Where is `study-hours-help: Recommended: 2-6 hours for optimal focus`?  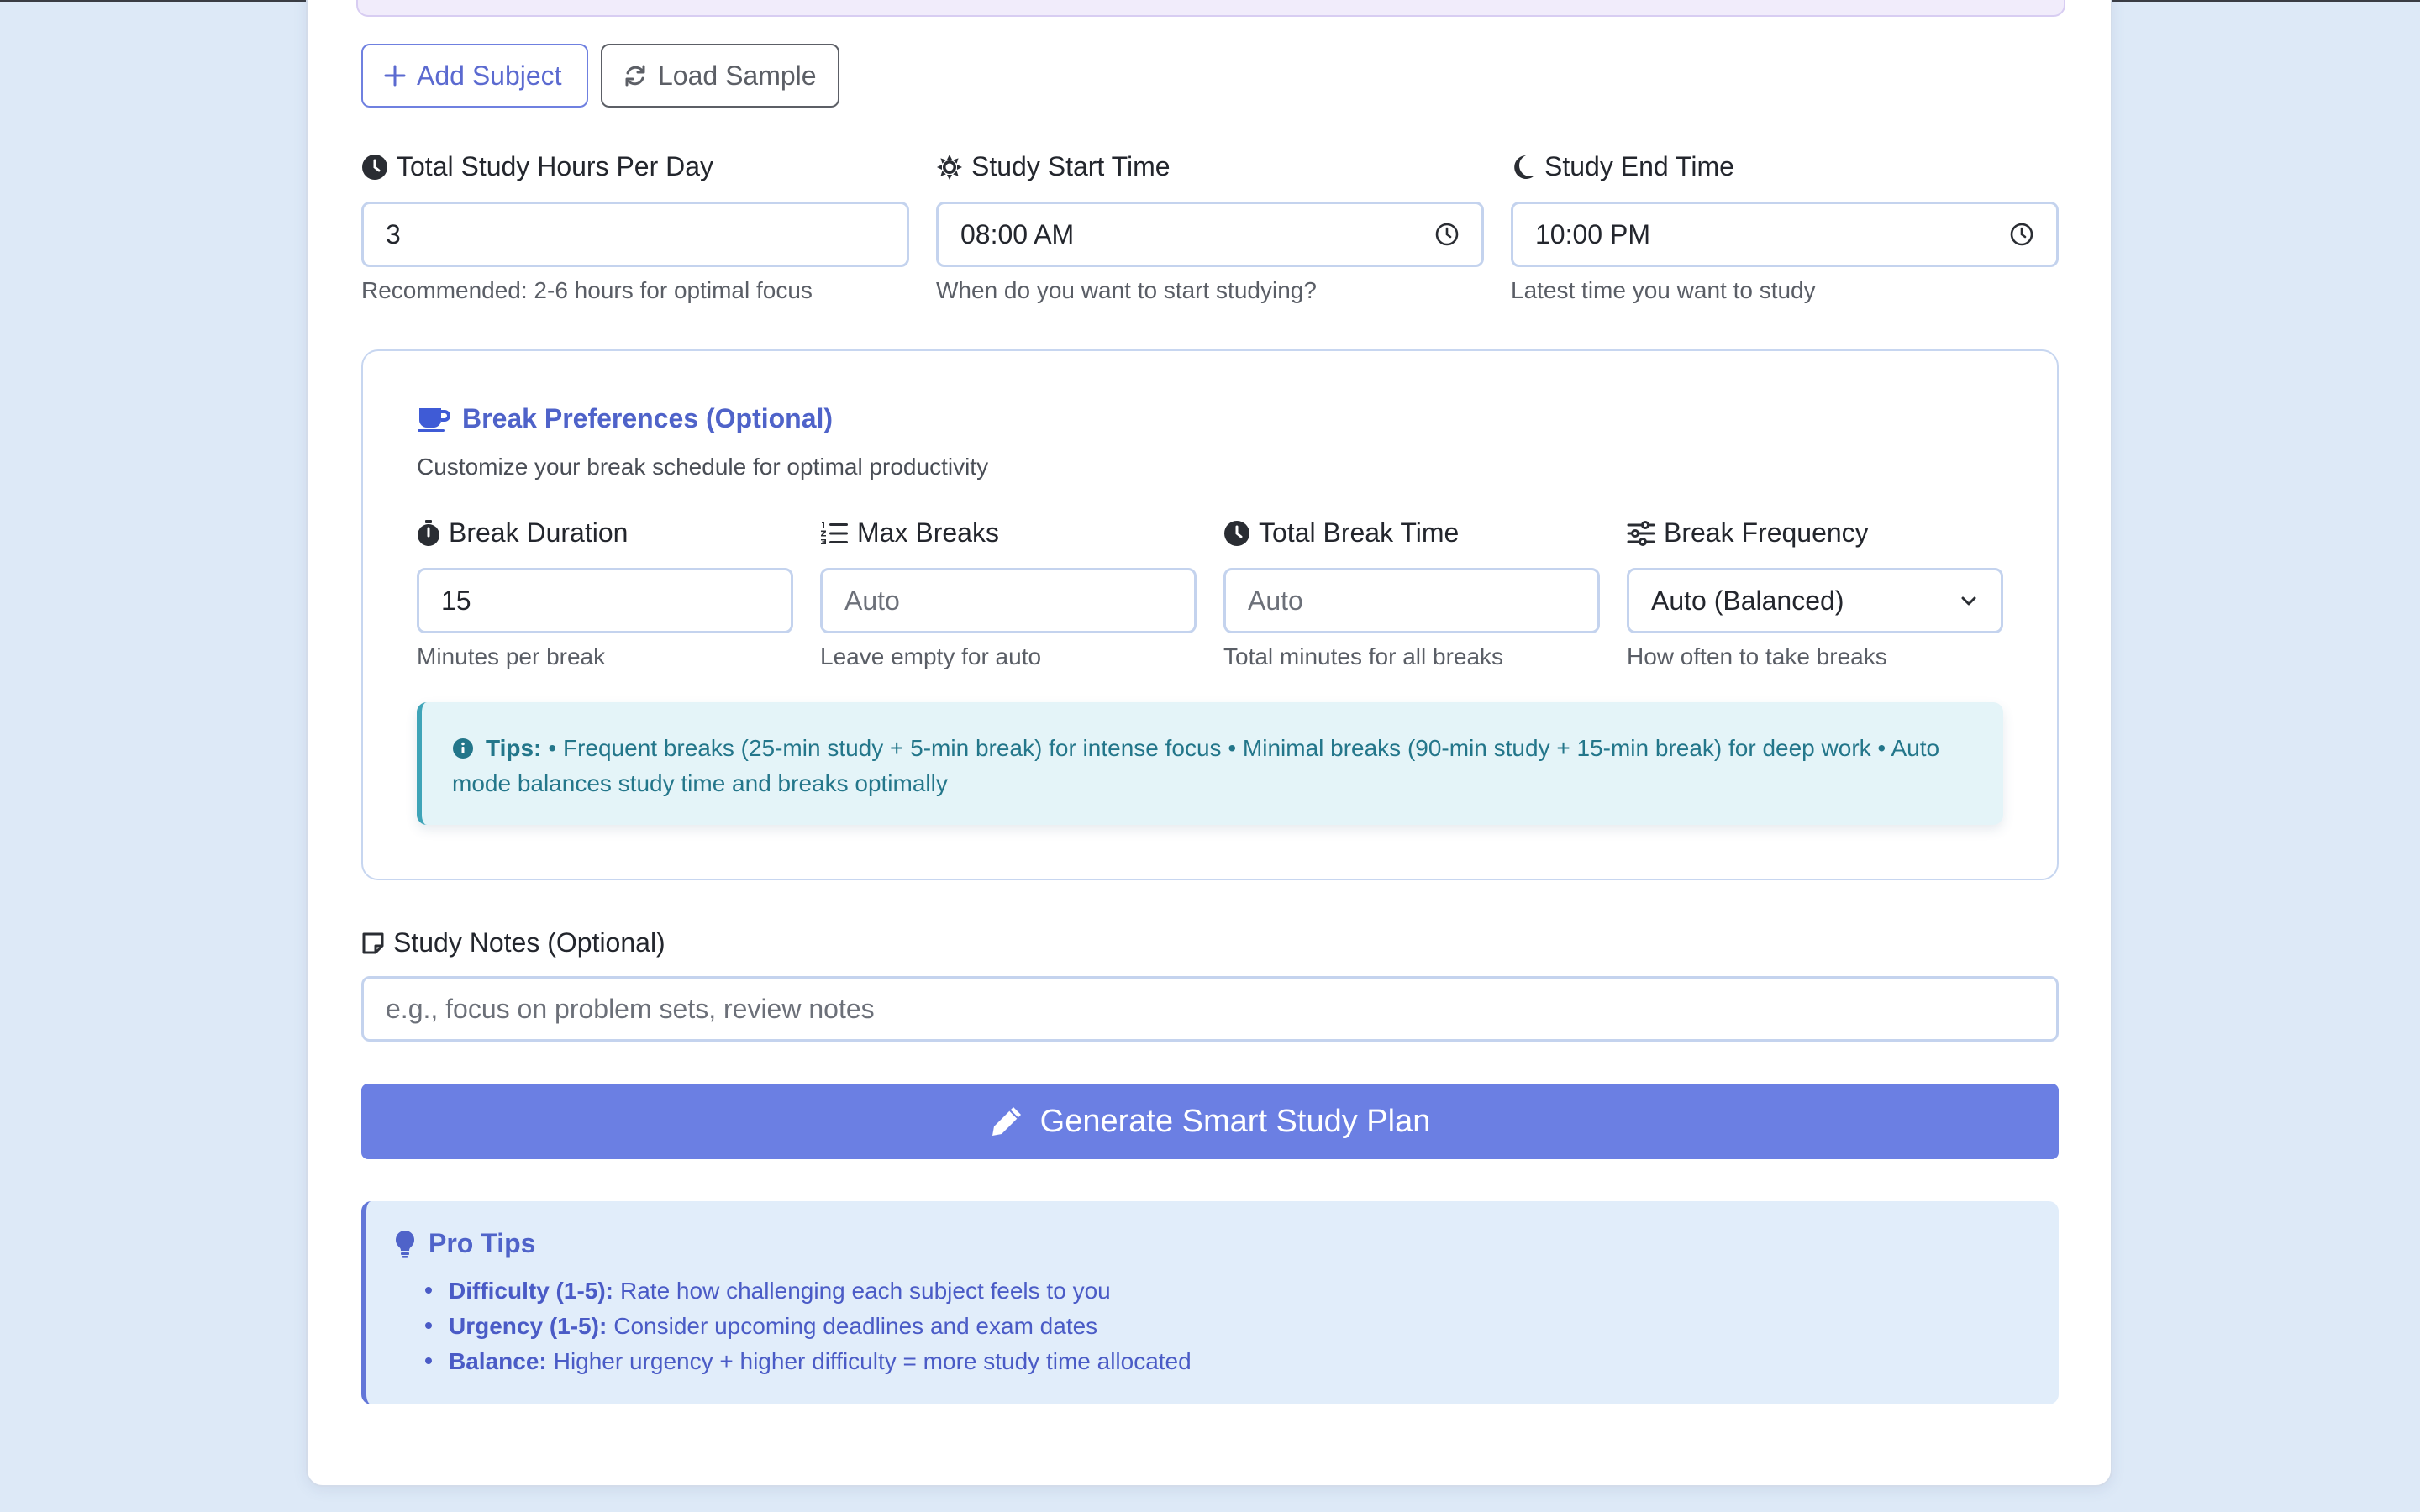 study-hours-help: Recommended: 2-6 hours for optimal focus is located at coordinates (587, 290).